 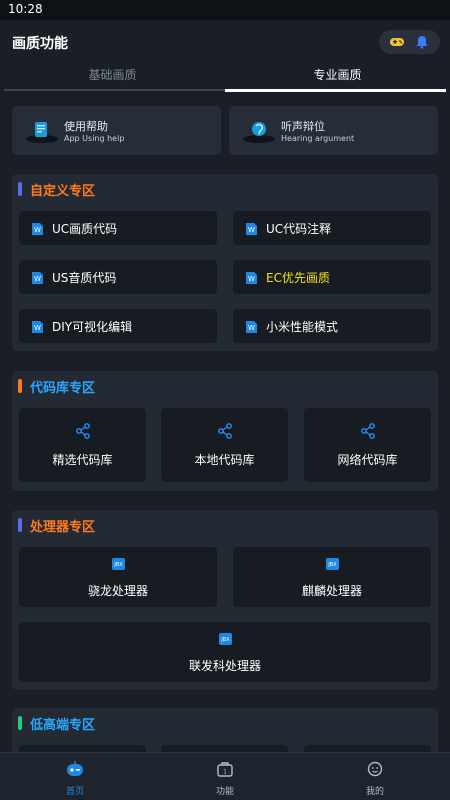 I want to click on nav-label: 我的, so click(x=374, y=792).